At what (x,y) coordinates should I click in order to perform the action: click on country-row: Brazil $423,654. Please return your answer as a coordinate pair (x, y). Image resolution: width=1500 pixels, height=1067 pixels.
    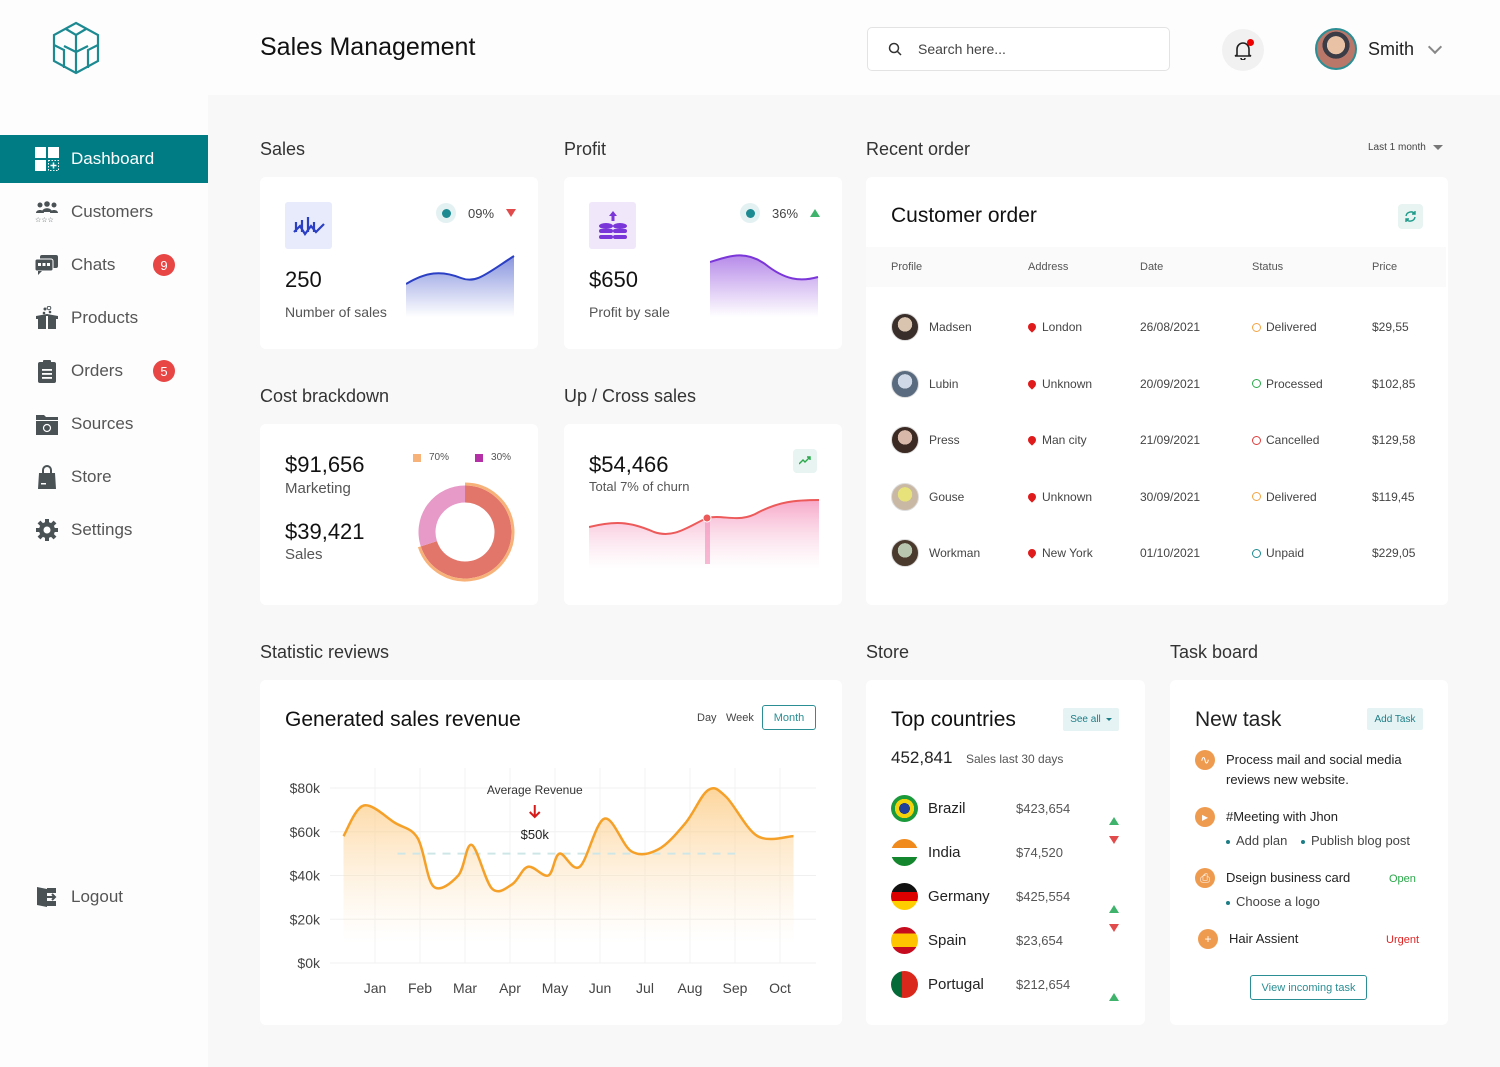
    Looking at the image, I should click on (1006, 809).